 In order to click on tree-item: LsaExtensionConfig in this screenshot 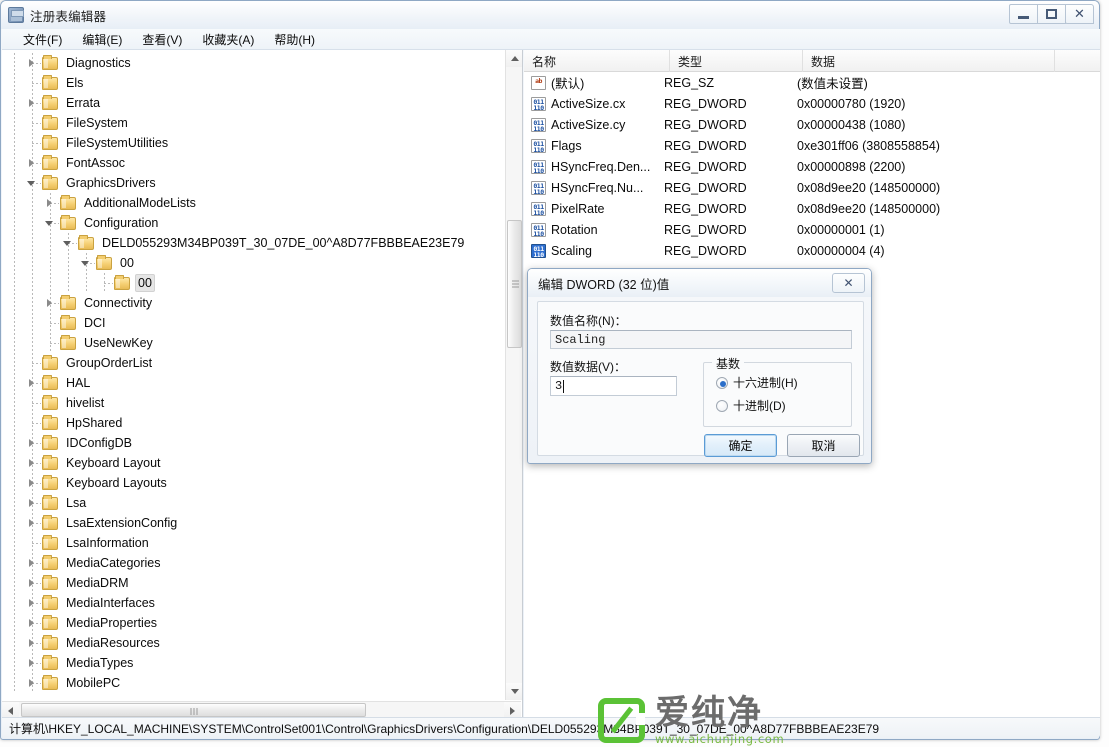, I will do `click(253, 523)`.